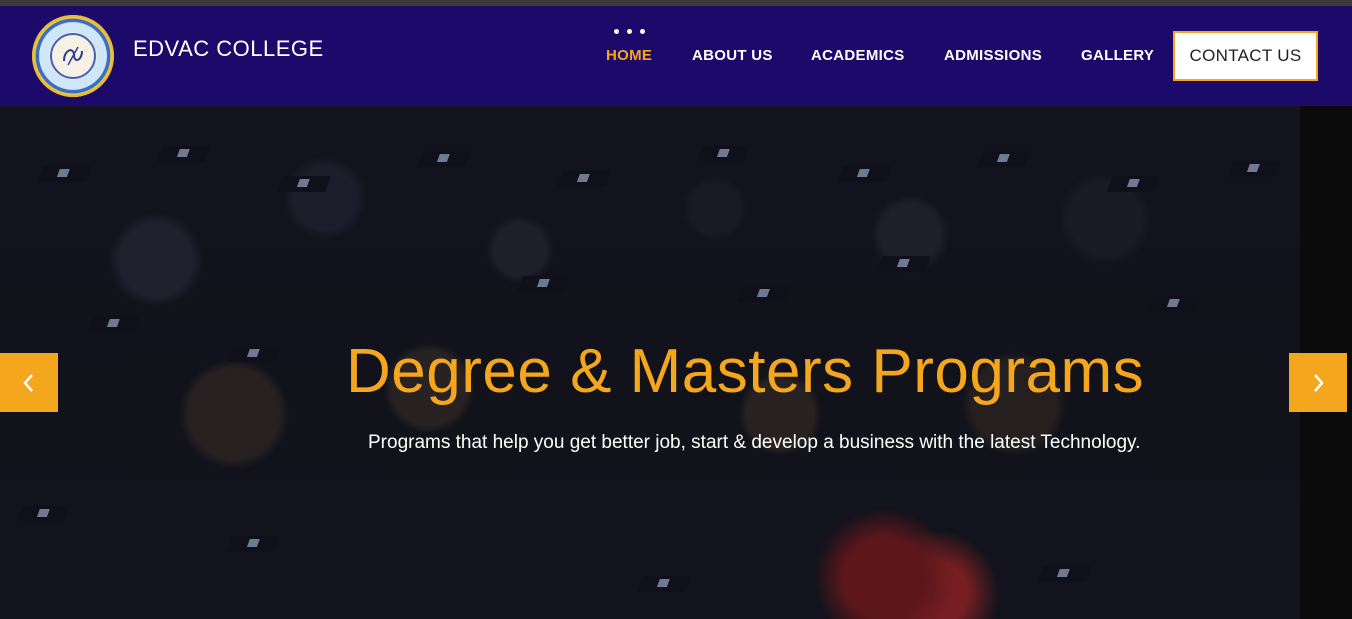 This screenshot has width=1352, height=619. Describe the element at coordinates (858, 55) in the screenshot. I see `nav-academics: ACADEMICS` at that location.